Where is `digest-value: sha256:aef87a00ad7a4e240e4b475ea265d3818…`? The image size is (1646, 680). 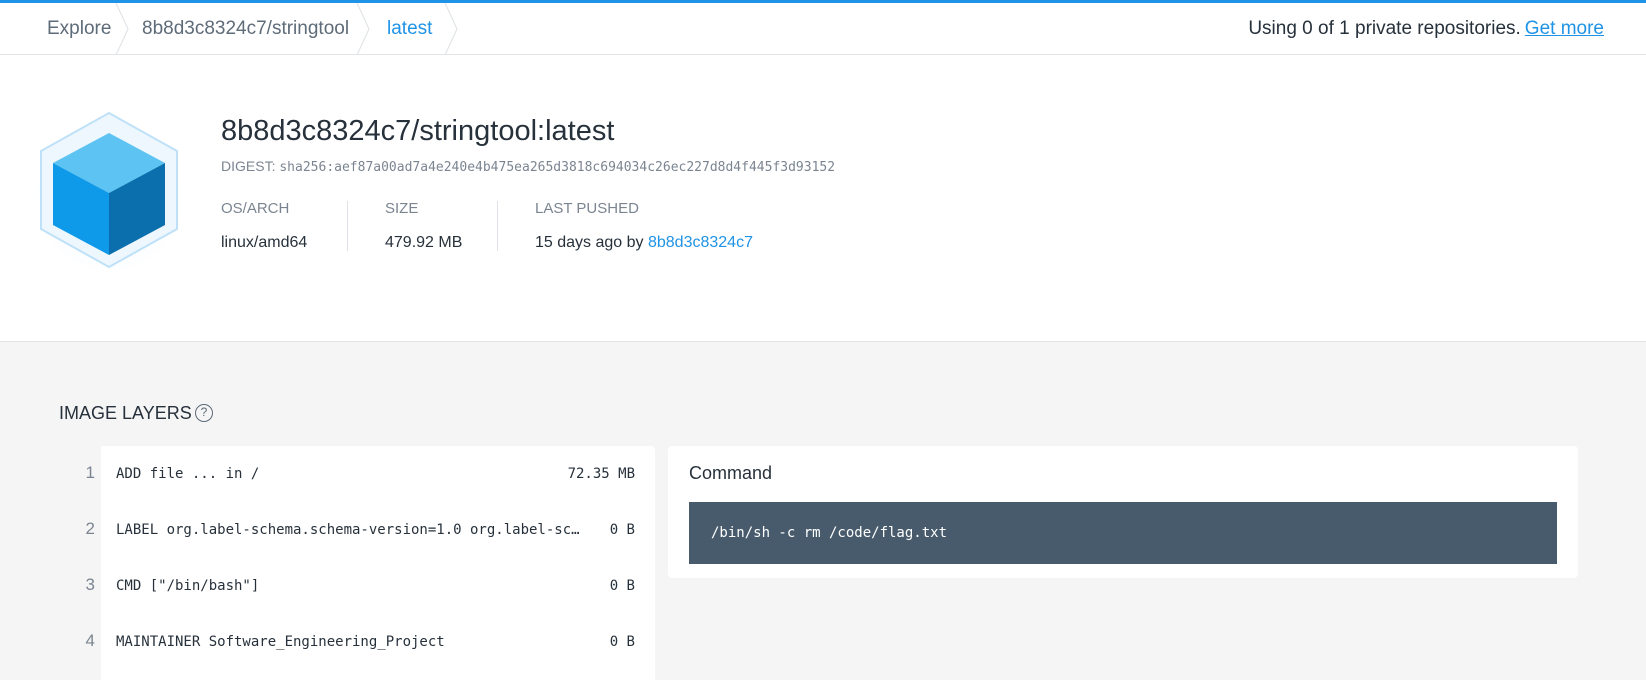 digest-value: sha256:aef87a00ad7a4e240e4b475ea265d3818… is located at coordinates (557, 167).